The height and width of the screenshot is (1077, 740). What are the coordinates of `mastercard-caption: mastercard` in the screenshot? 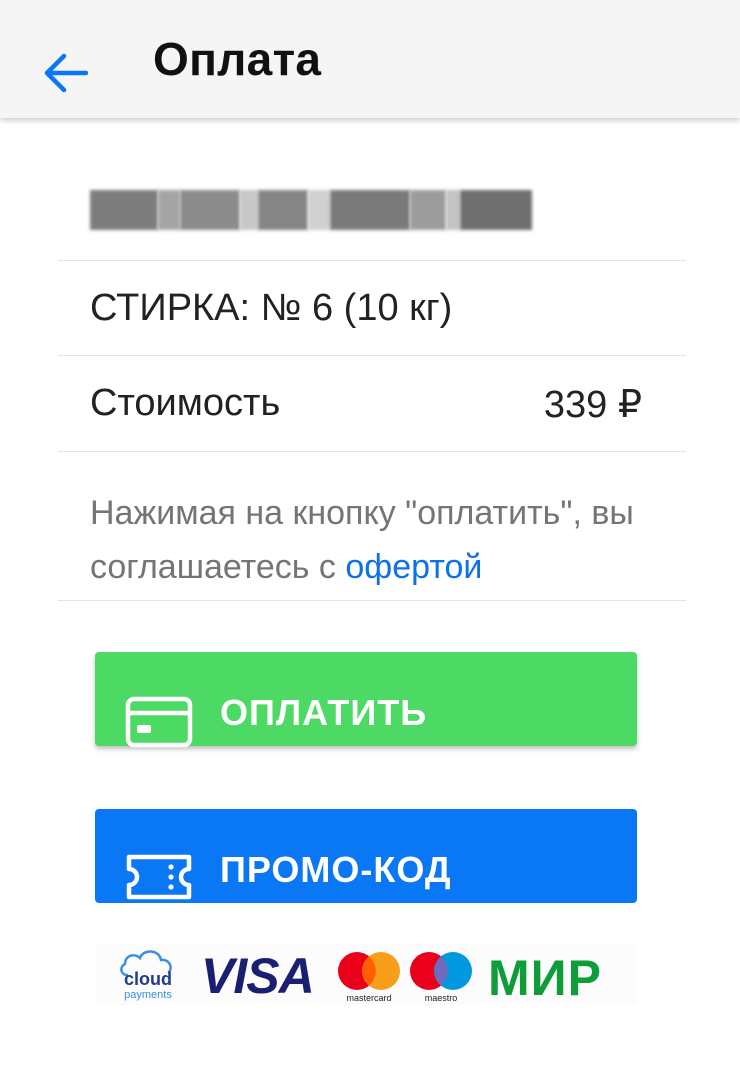 It's located at (368, 998).